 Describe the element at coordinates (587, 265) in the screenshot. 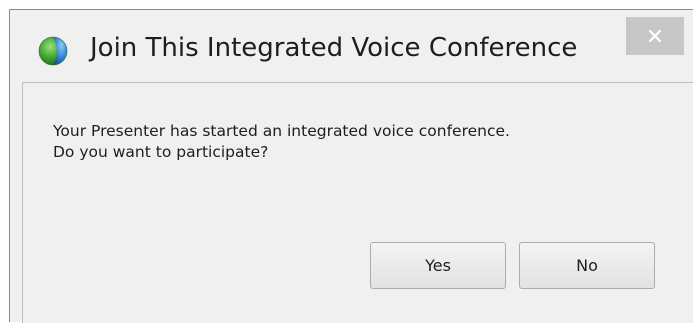

I see `no-button: No` at that location.